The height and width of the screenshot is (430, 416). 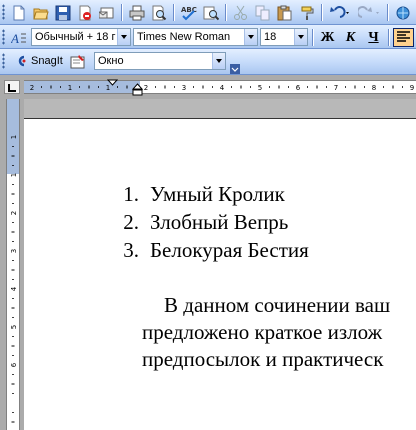 I want to click on horizontal-ruler: 21123456789, so click(x=220, y=88).